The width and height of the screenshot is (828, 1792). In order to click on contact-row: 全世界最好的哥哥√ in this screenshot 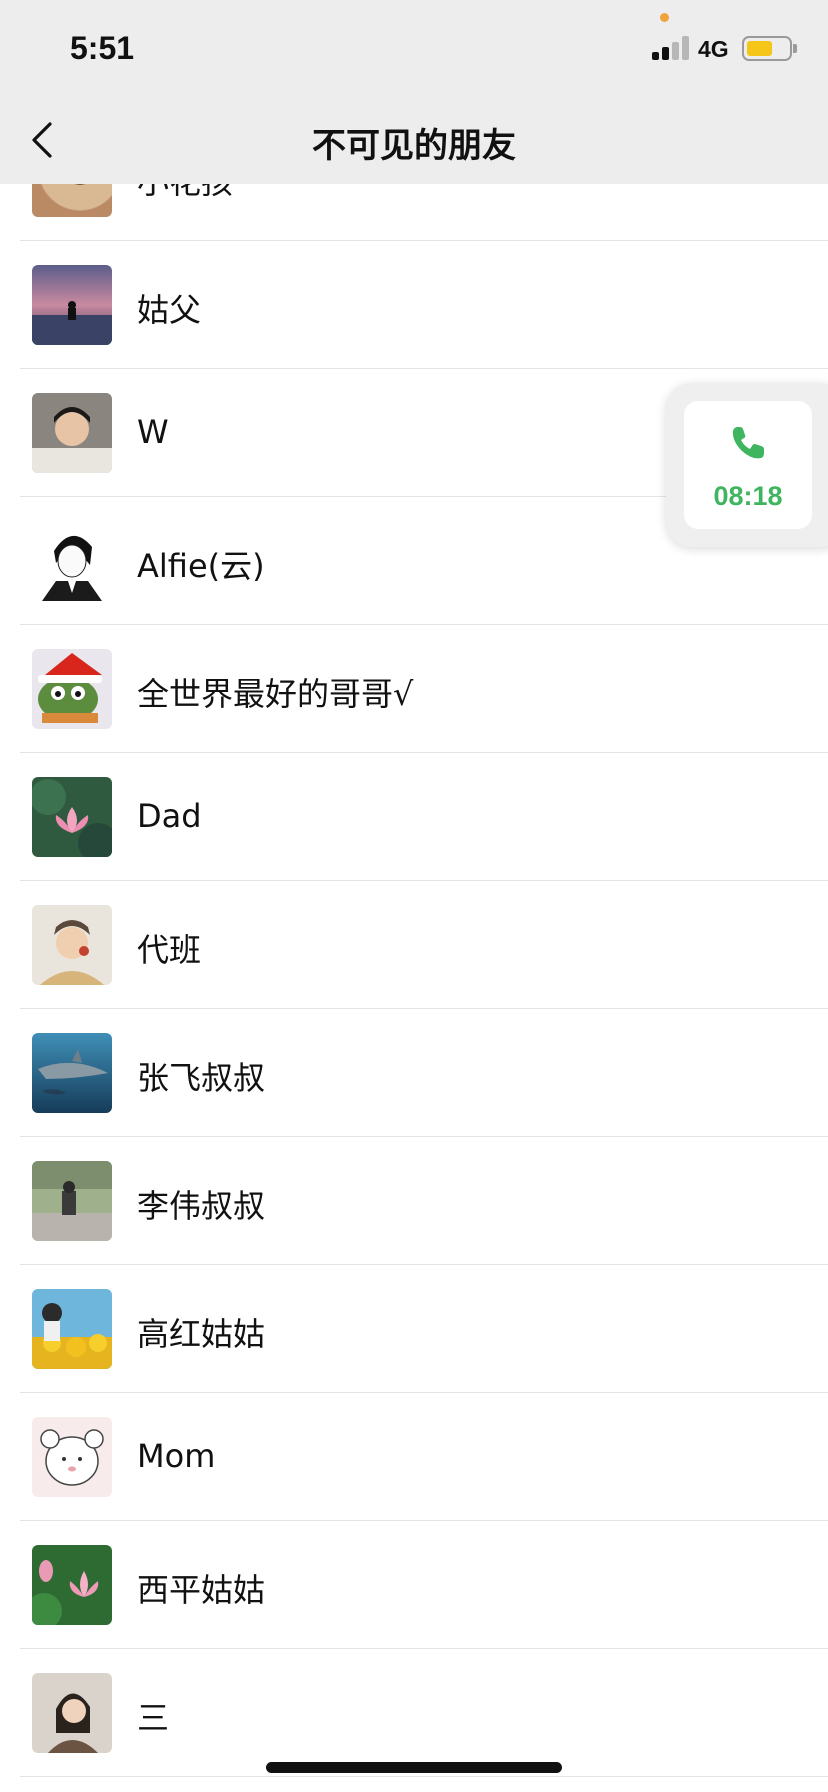, I will do `click(414, 689)`.